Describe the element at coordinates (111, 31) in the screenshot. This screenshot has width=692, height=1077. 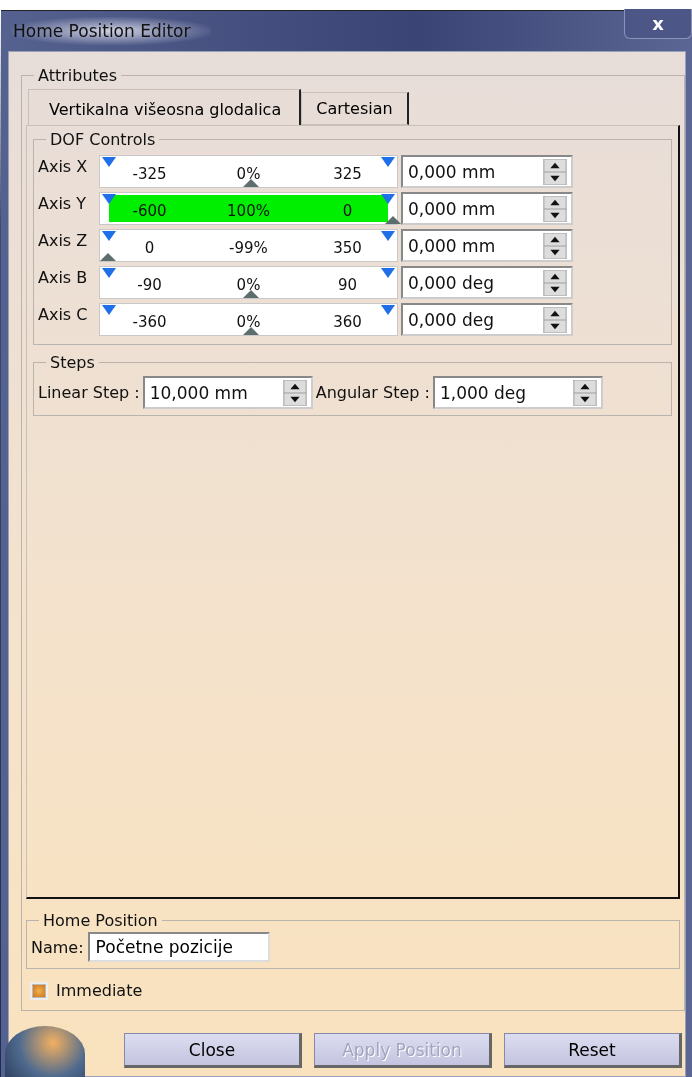
I see `window-title: Home Position Editor` at that location.